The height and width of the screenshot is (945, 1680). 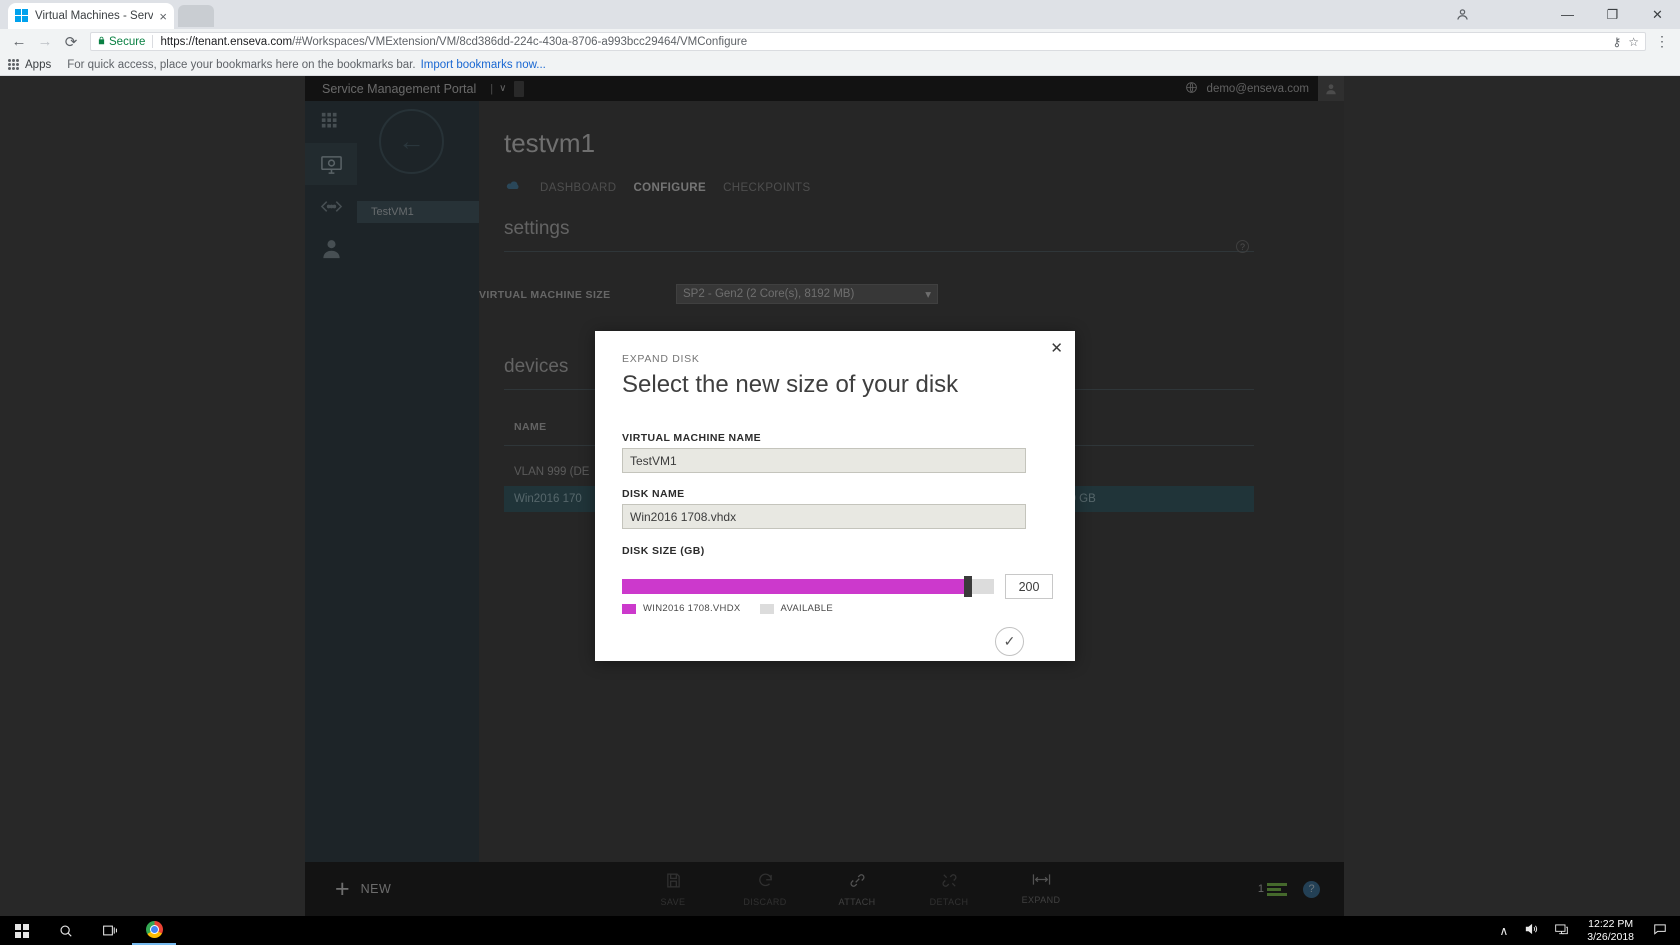 What do you see at coordinates (1616, 42) in the screenshot?
I see `password-key-icon: ⚷` at bounding box center [1616, 42].